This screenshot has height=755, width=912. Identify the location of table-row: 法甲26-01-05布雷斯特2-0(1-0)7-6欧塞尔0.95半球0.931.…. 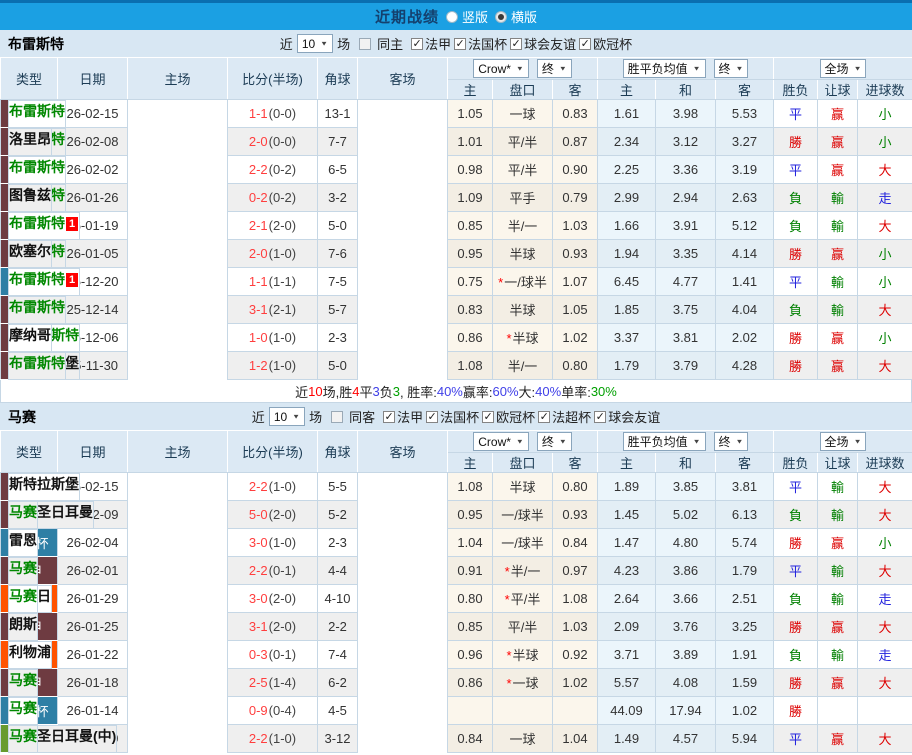
(456, 253).